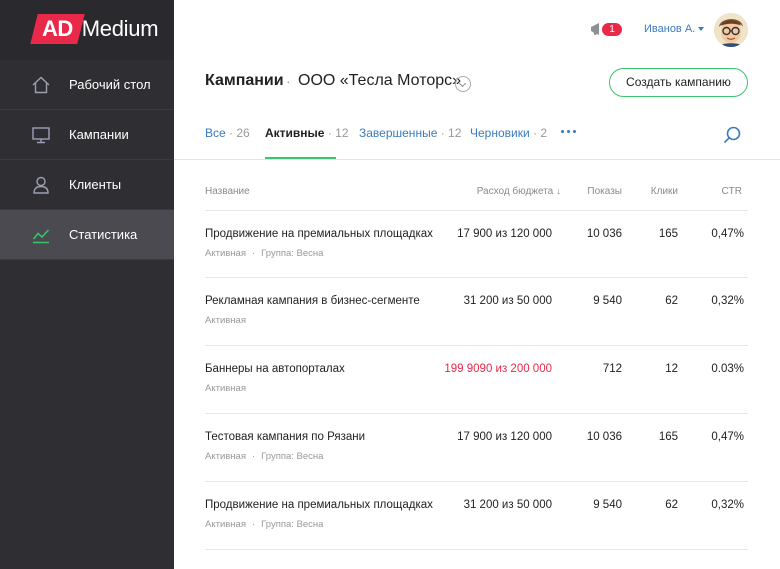  Describe the element at coordinates (41, 135) in the screenshot. I see `monitor-icon` at that location.